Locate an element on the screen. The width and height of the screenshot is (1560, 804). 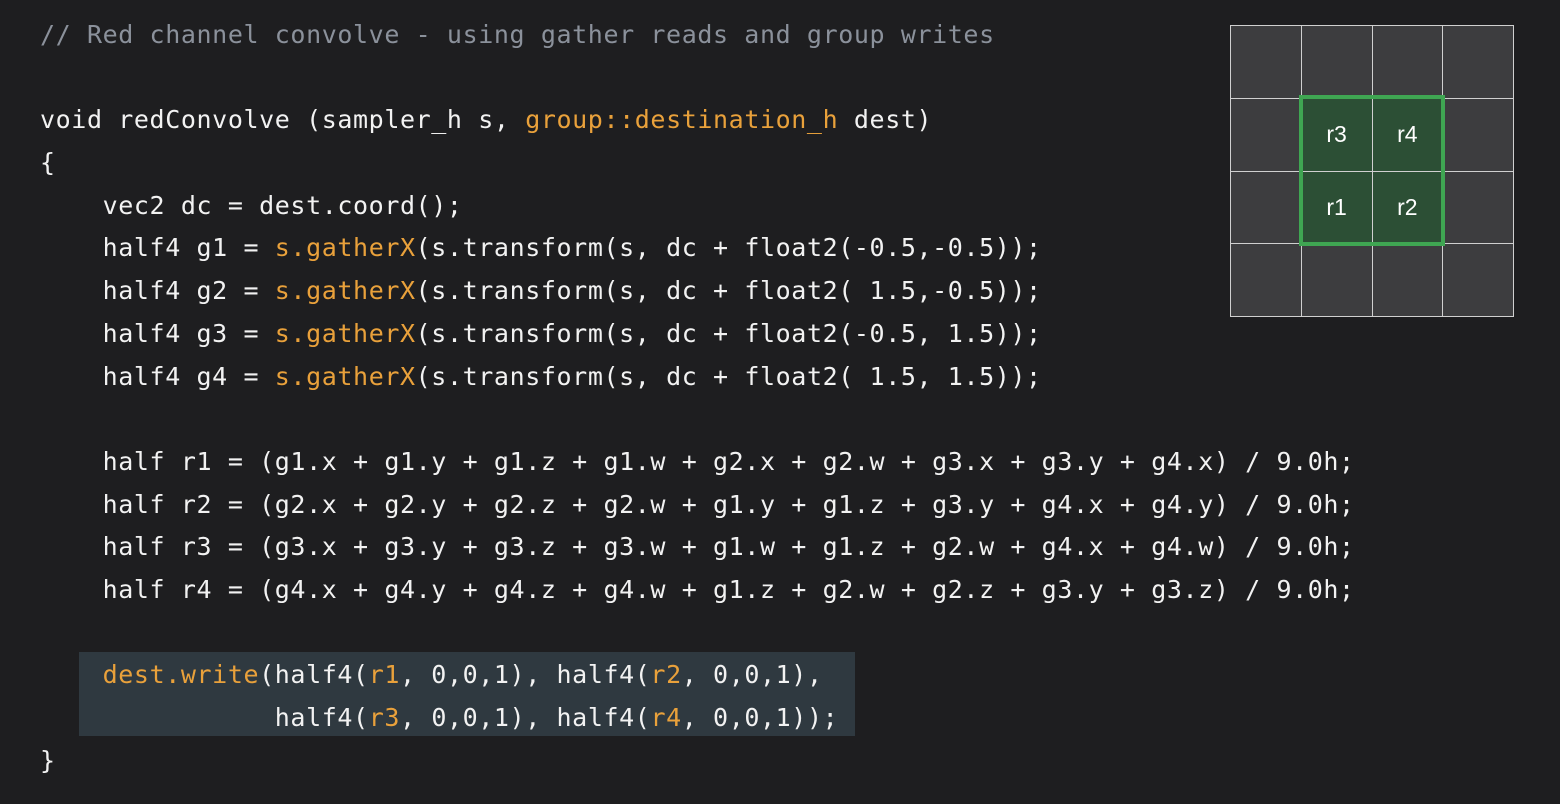
signature-type: group::destination_h is located at coordinates (682, 120).